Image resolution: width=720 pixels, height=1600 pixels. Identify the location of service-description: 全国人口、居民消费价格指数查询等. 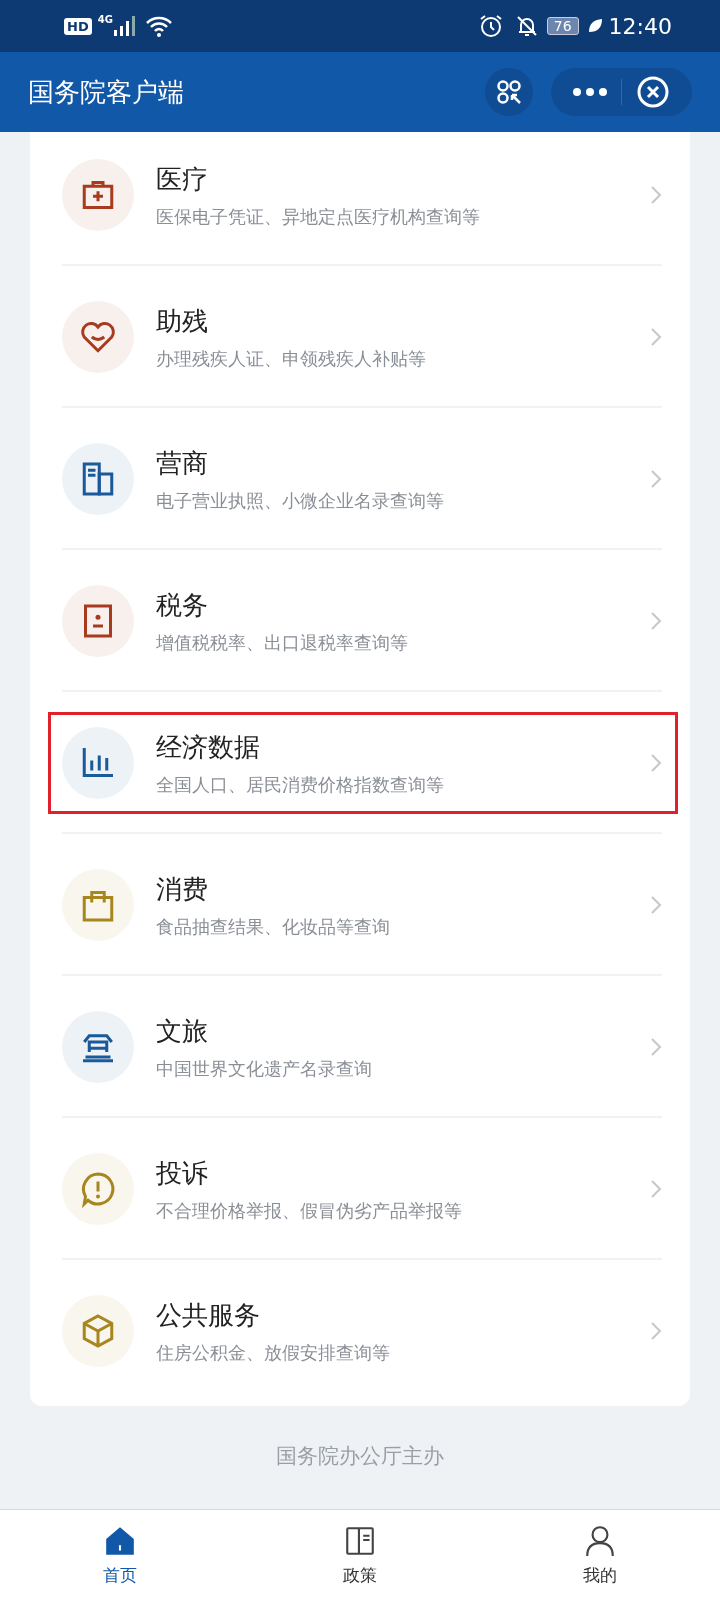
(300, 784).